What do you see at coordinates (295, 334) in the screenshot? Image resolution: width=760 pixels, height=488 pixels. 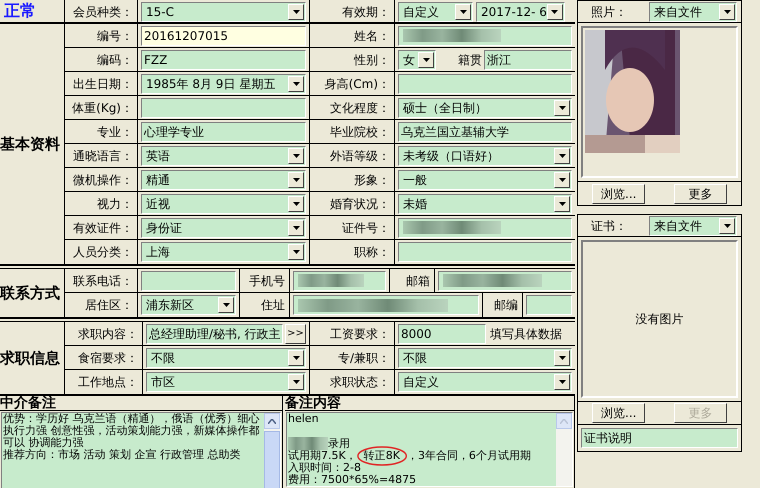 I see `more-button: >>` at bounding box center [295, 334].